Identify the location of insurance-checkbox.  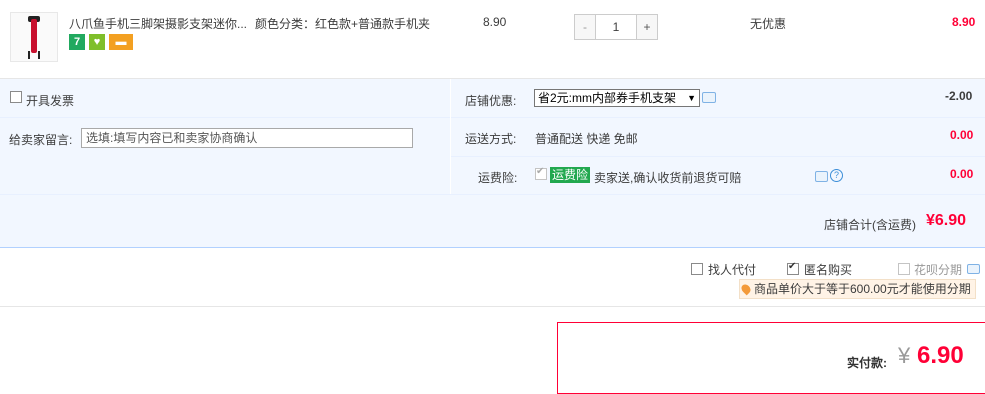
(541, 173).